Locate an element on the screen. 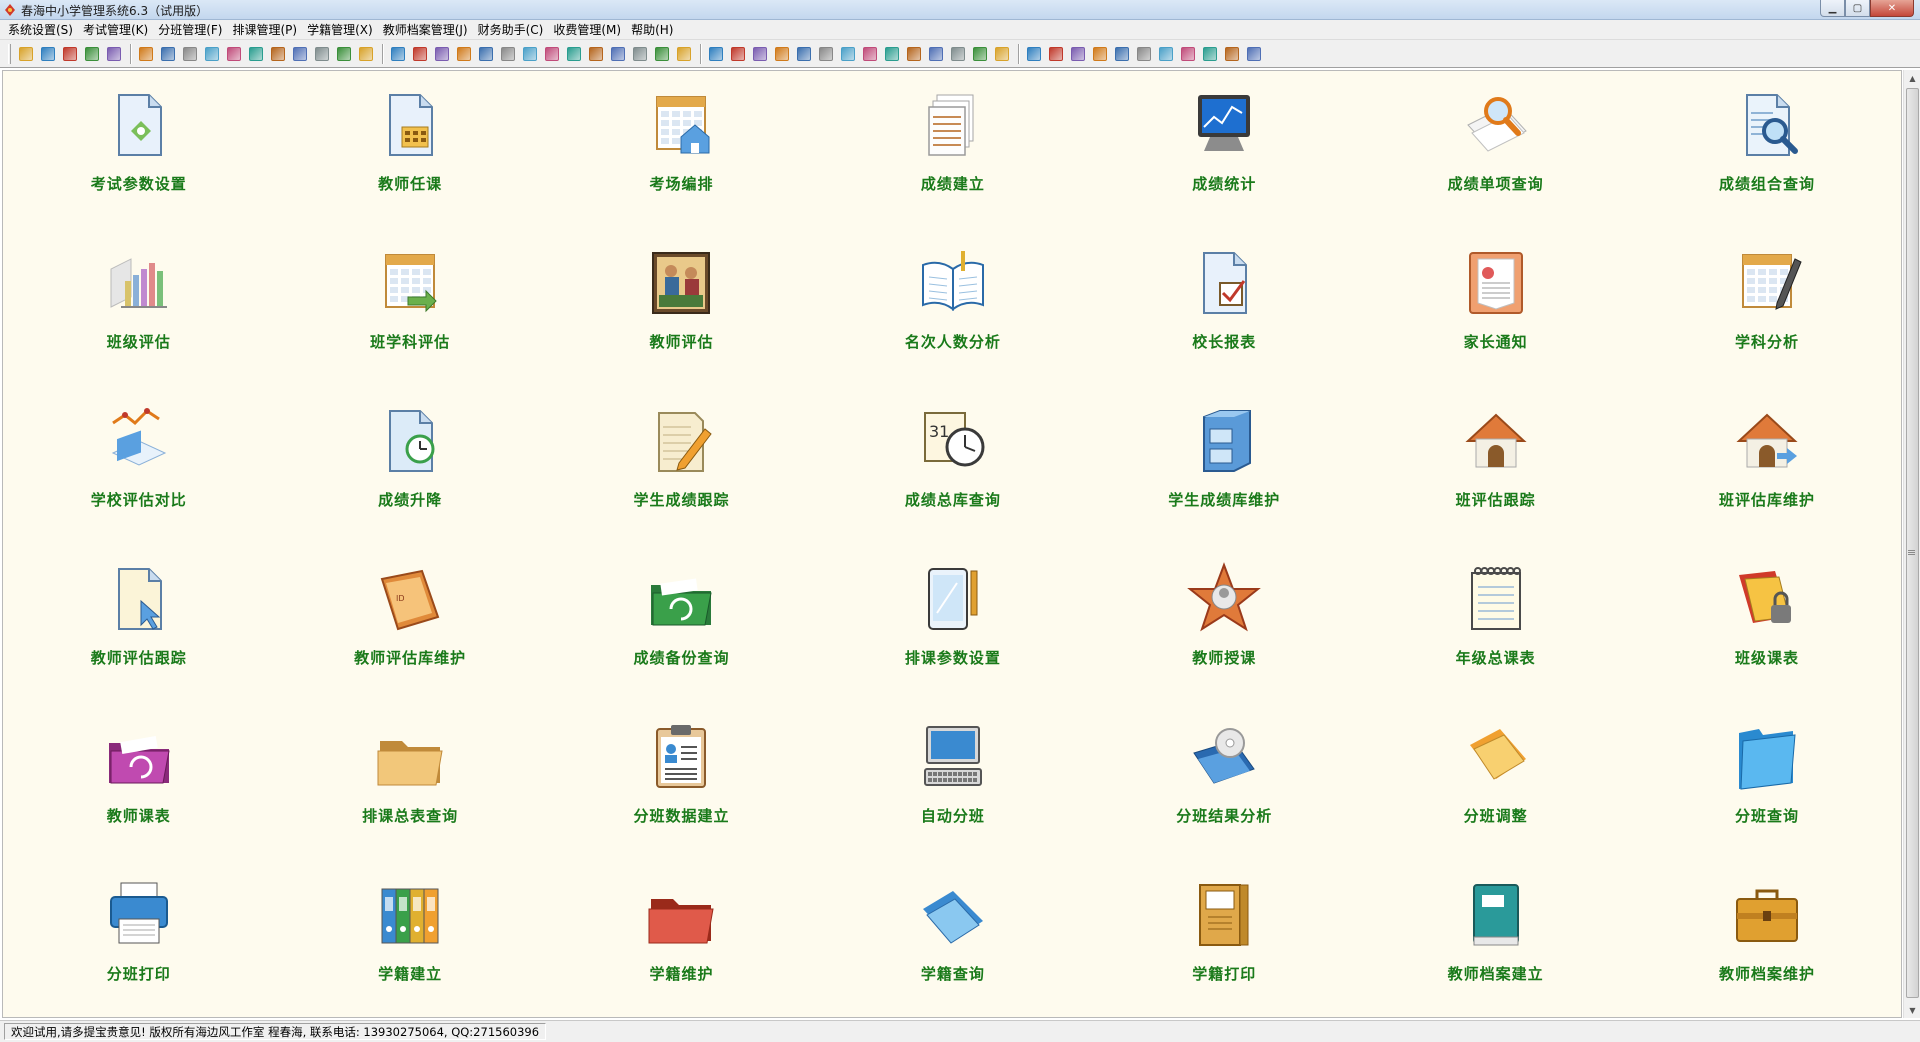 The height and width of the screenshot is (1042, 1920). module-shortcut: 成绩升降 is located at coordinates (409, 466).